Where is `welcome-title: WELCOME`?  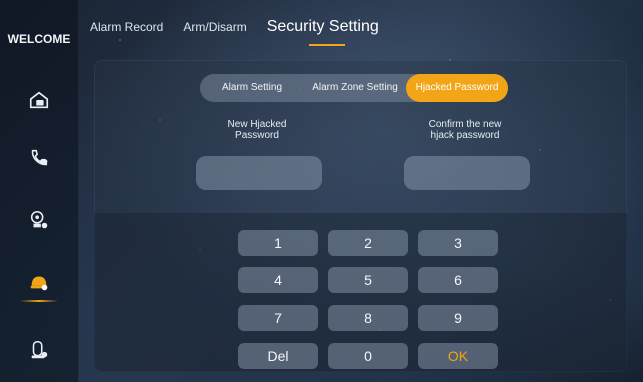 welcome-title: WELCOME is located at coordinates (39, 39).